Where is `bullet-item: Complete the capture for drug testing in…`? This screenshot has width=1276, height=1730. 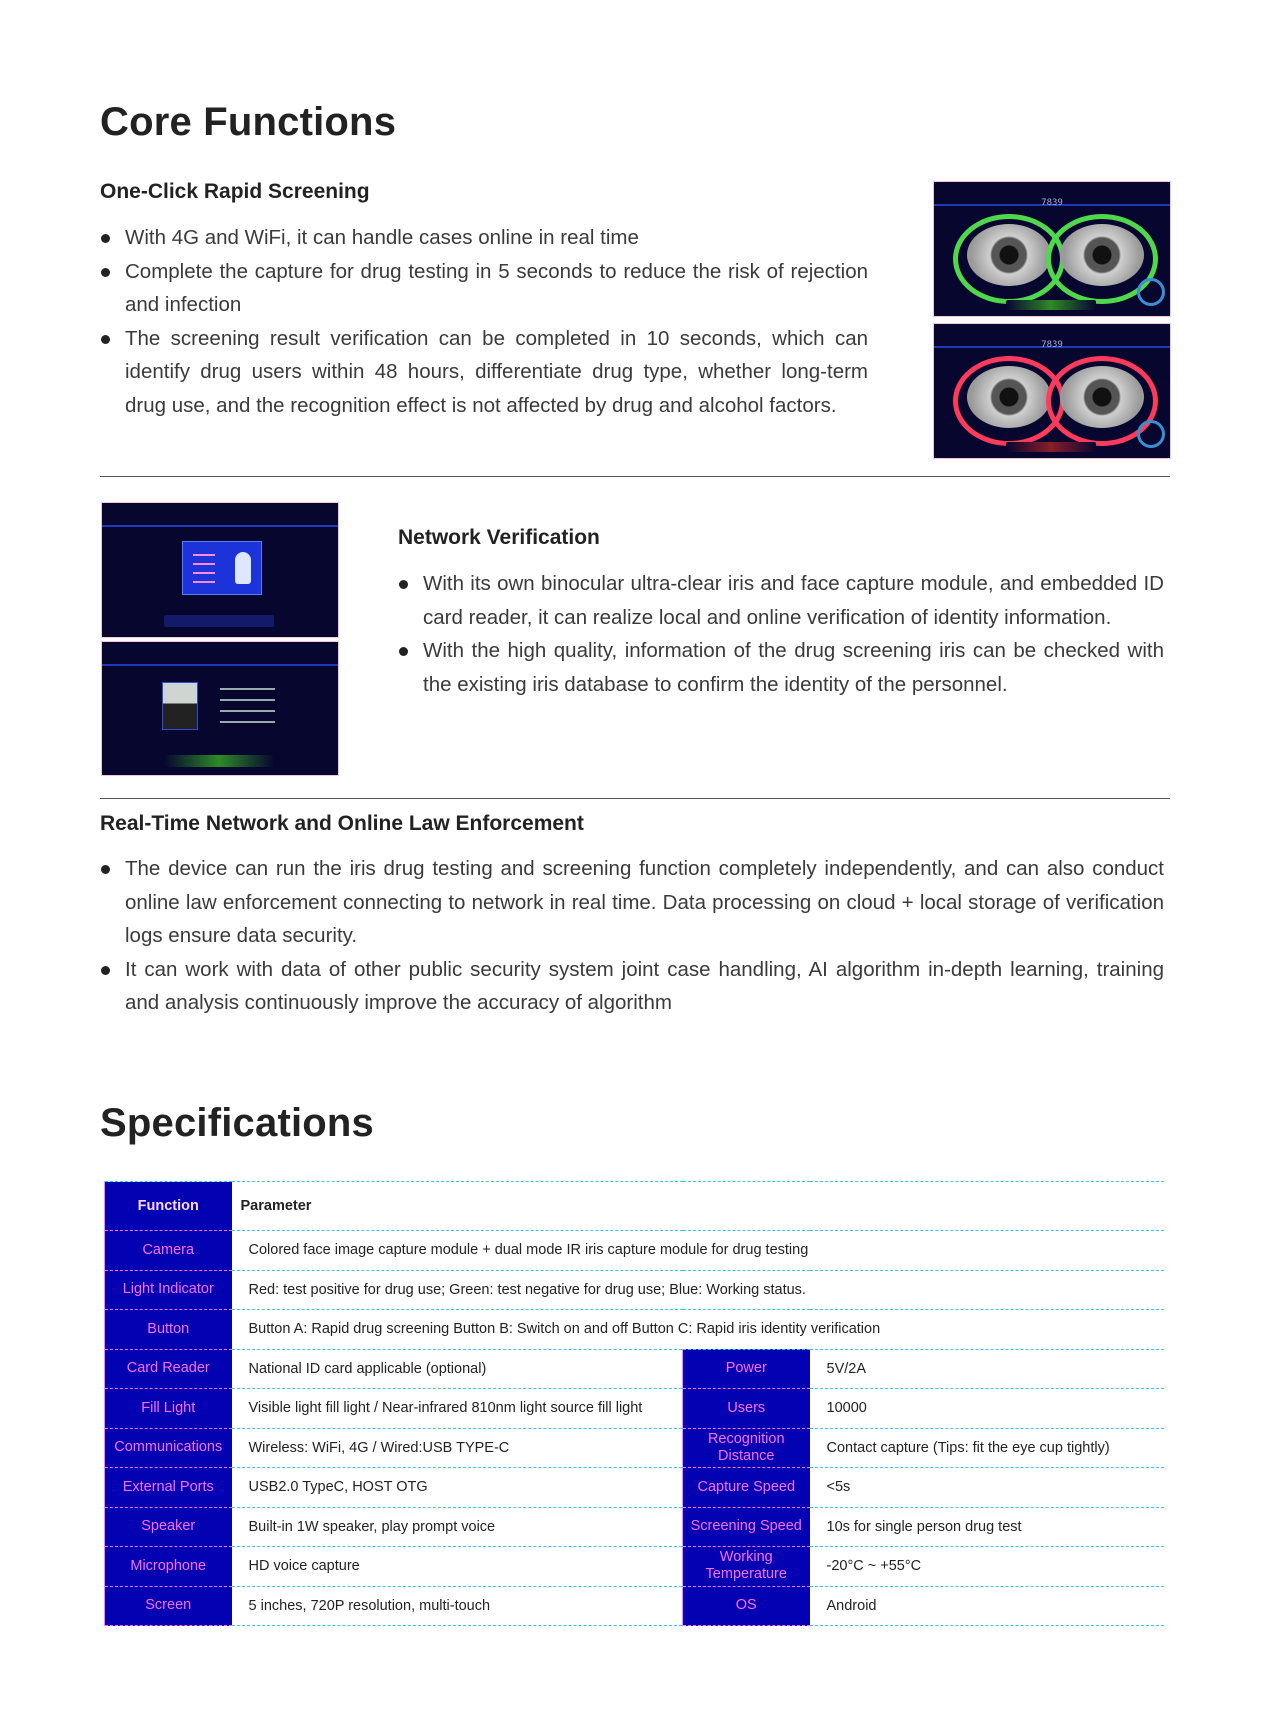 bullet-item: Complete the capture for drug testing in… is located at coordinates (484, 288).